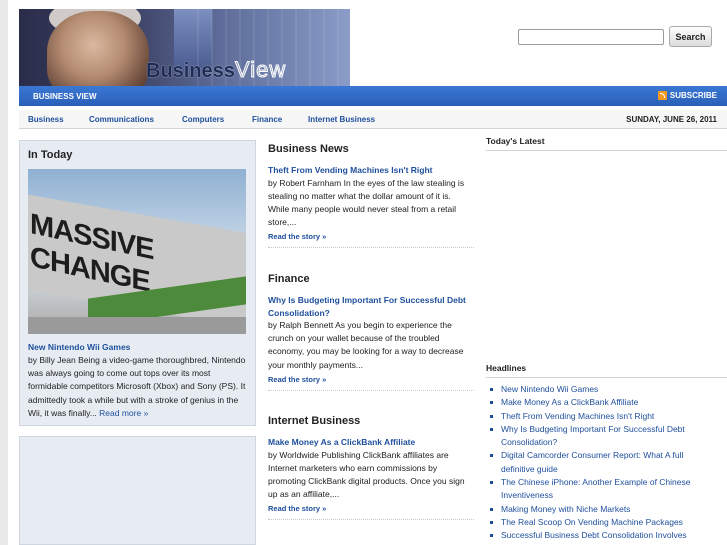  I want to click on category-computers: Computers, so click(203, 119).